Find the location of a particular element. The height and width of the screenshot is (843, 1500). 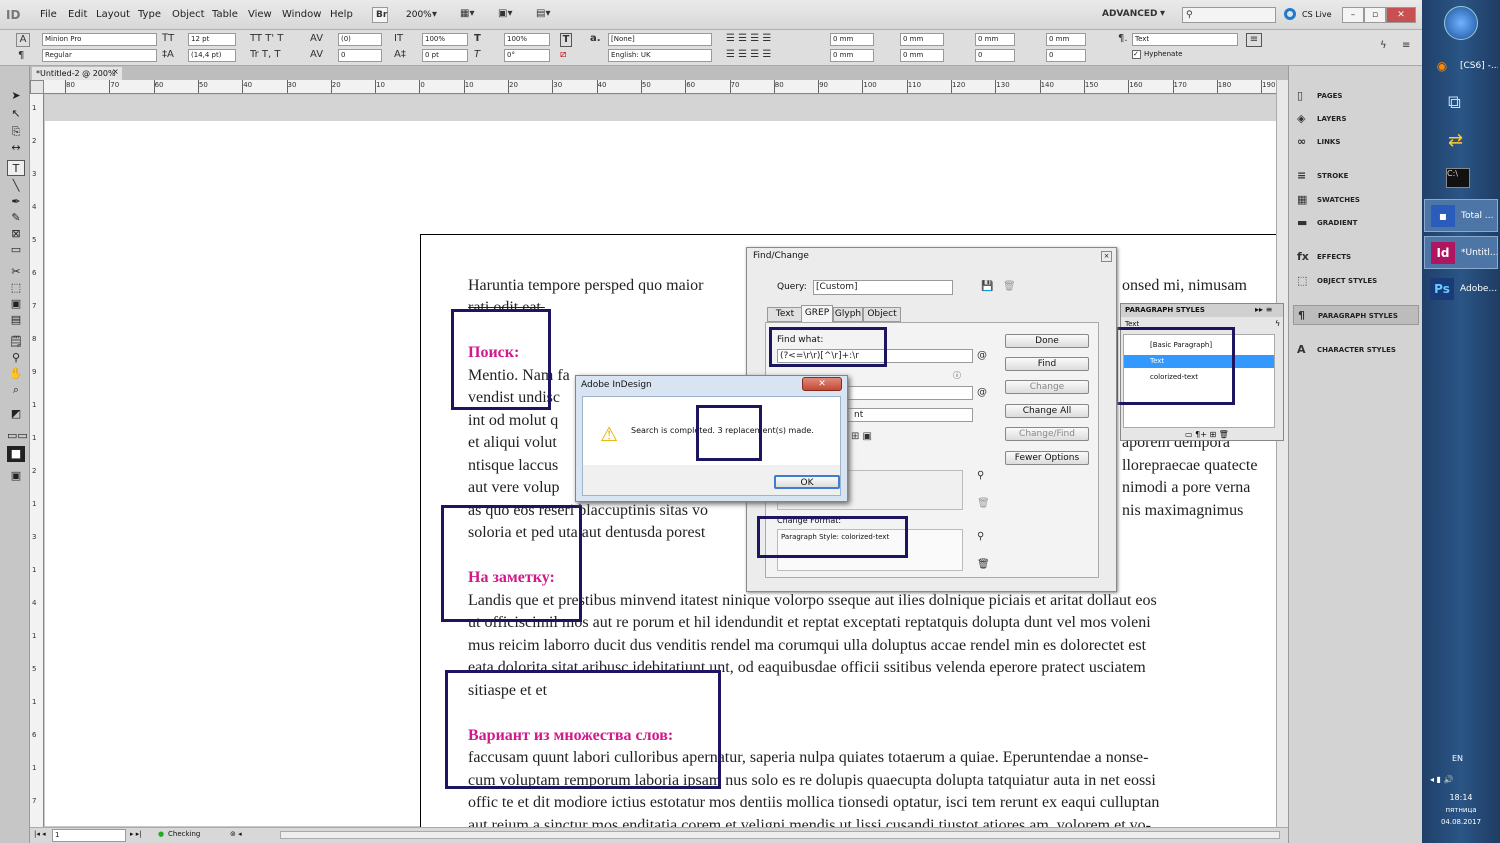

menu-layout: Layout is located at coordinates (113, 14).